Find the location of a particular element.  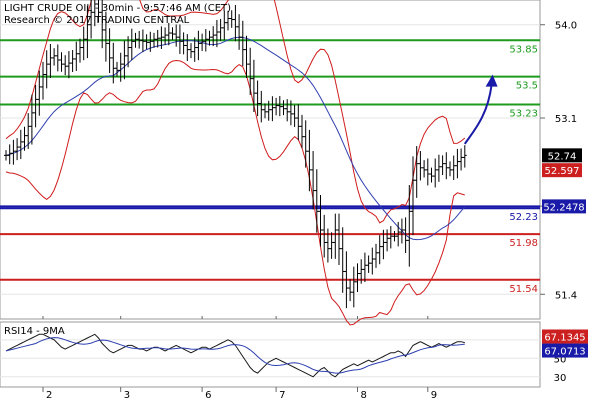

ma-value-label: 52.597 is located at coordinates (562, 171).